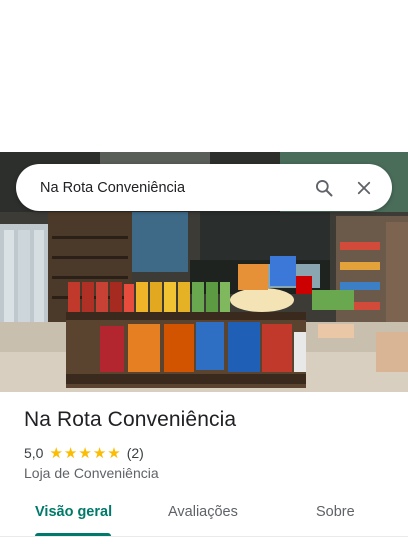 This screenshot has width=408, height=544. What do you see at coordinates (324, 188) in the screenshot?
I see `search-icon` at bounding box center [324, 188].